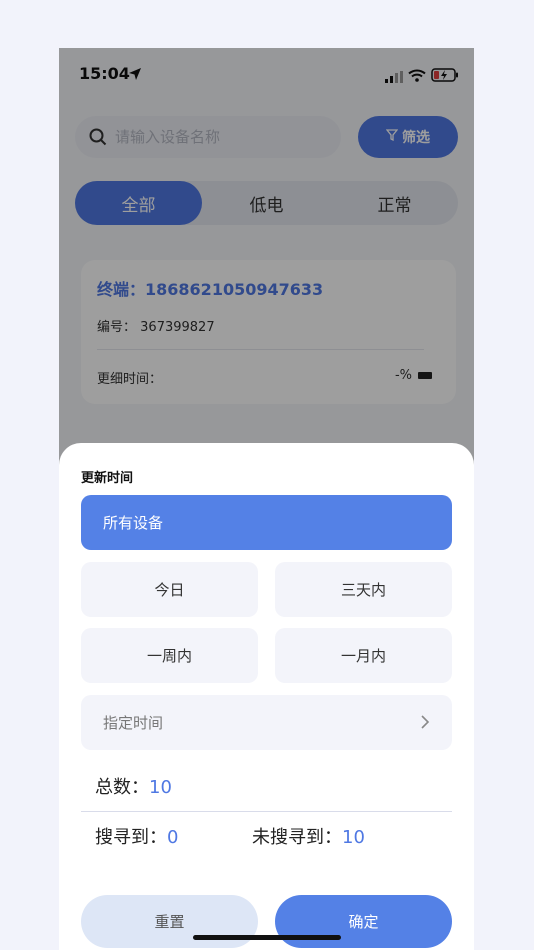 The width and height of the screenshot is (534, 950). Describe the element at coordinates (297, 837) in the screenshot. I see `not-found-label: 未搜寻到：` at that location.